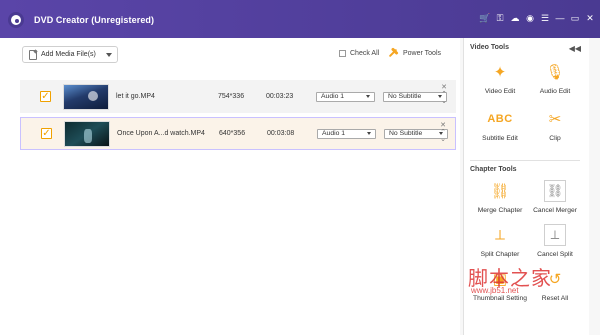 The height and width of the screenshot is (335, 600). Describe the element at coordinates (232, 133) in the screenshot. I see `file-resolution: 640*356` at that location.